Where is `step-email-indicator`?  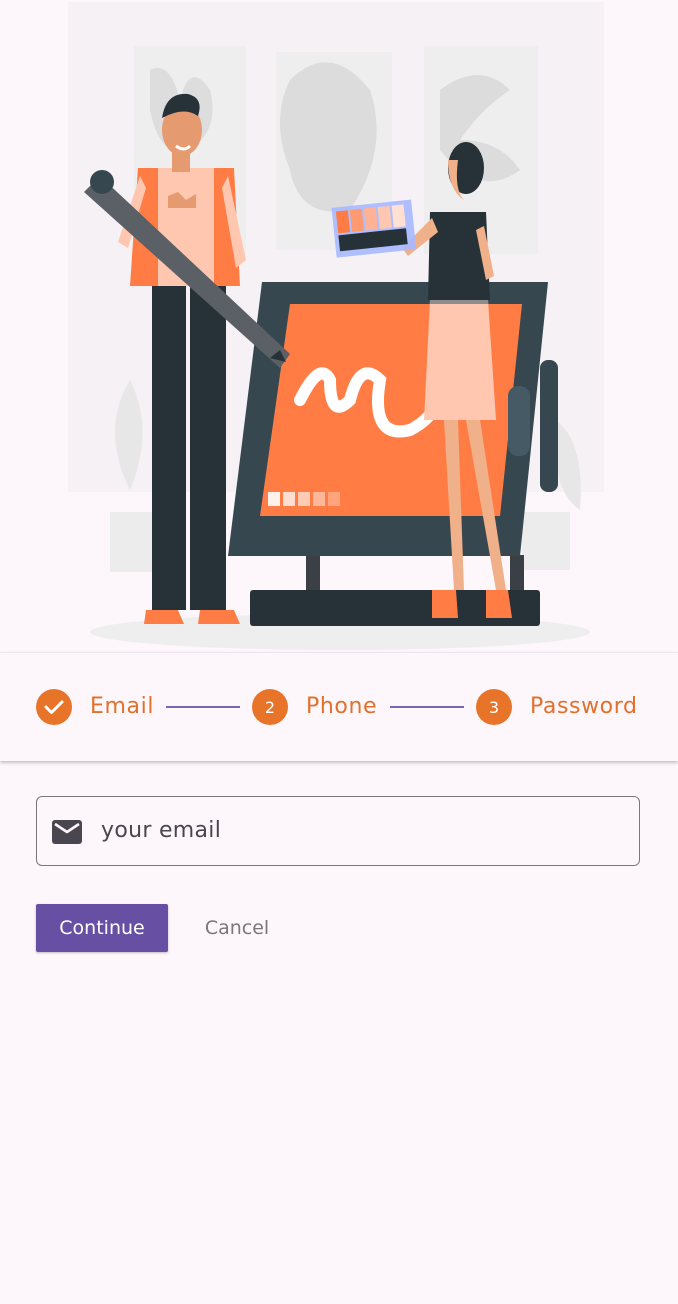
step-email-indicator is located at coordinates (54, 707).